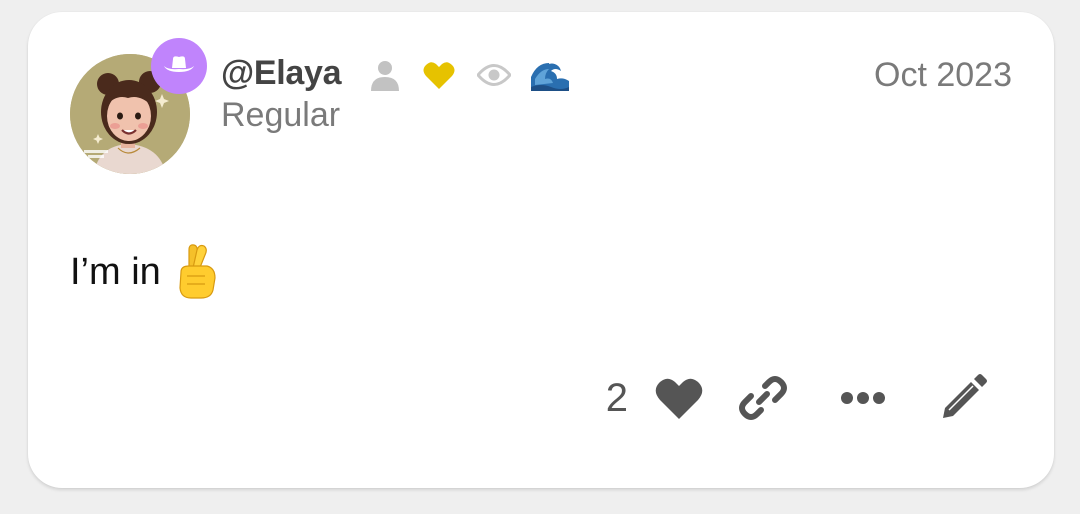 Image resolution: width=1080 pixels, height=514 pixels. Describe the element at coordinates (943, 75) in the screenshot. I see `post-date: Oct 2023` at that location.